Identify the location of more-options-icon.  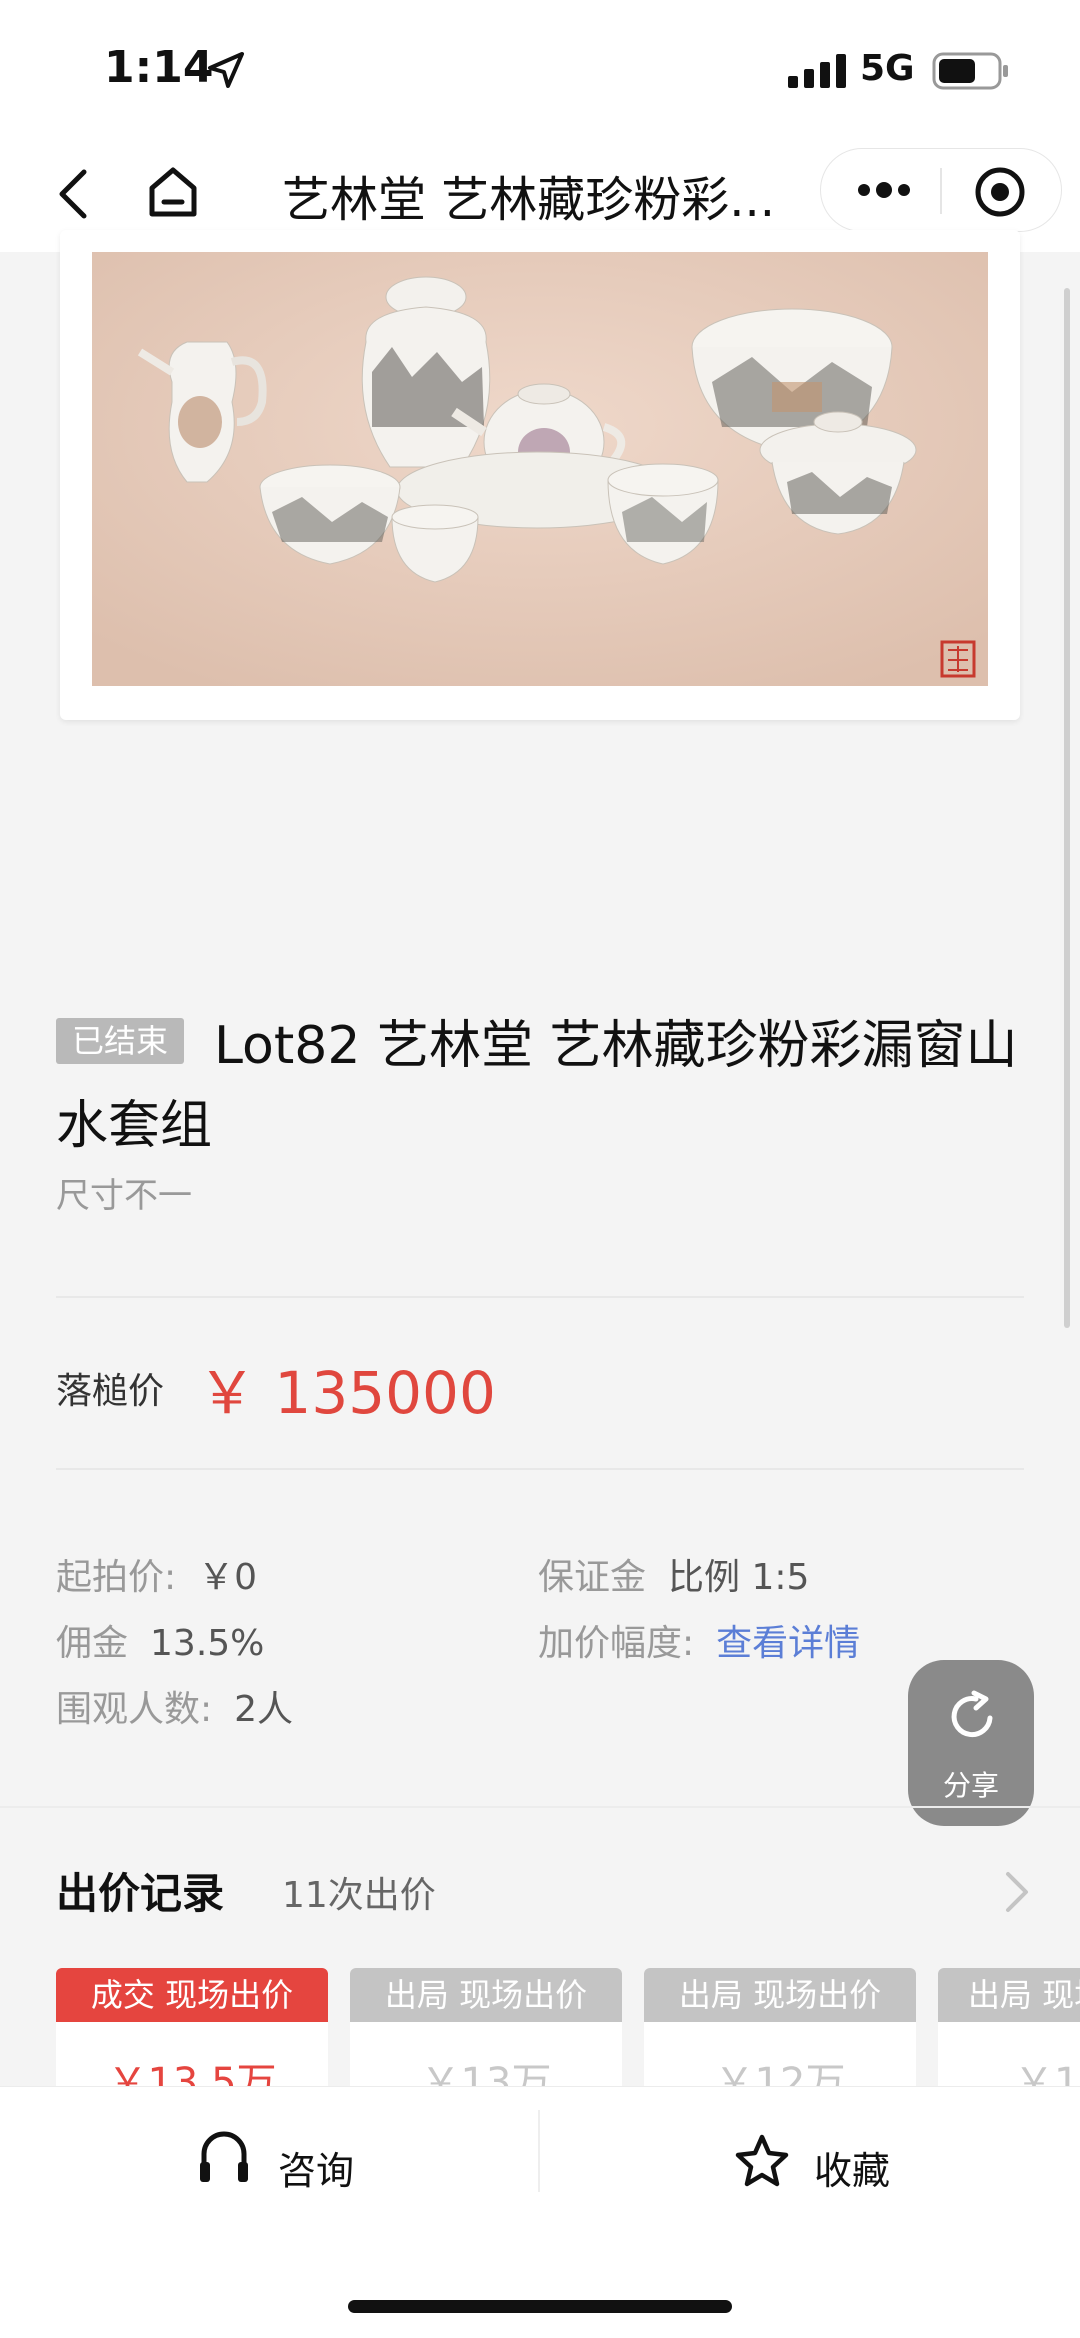
(884, 190).